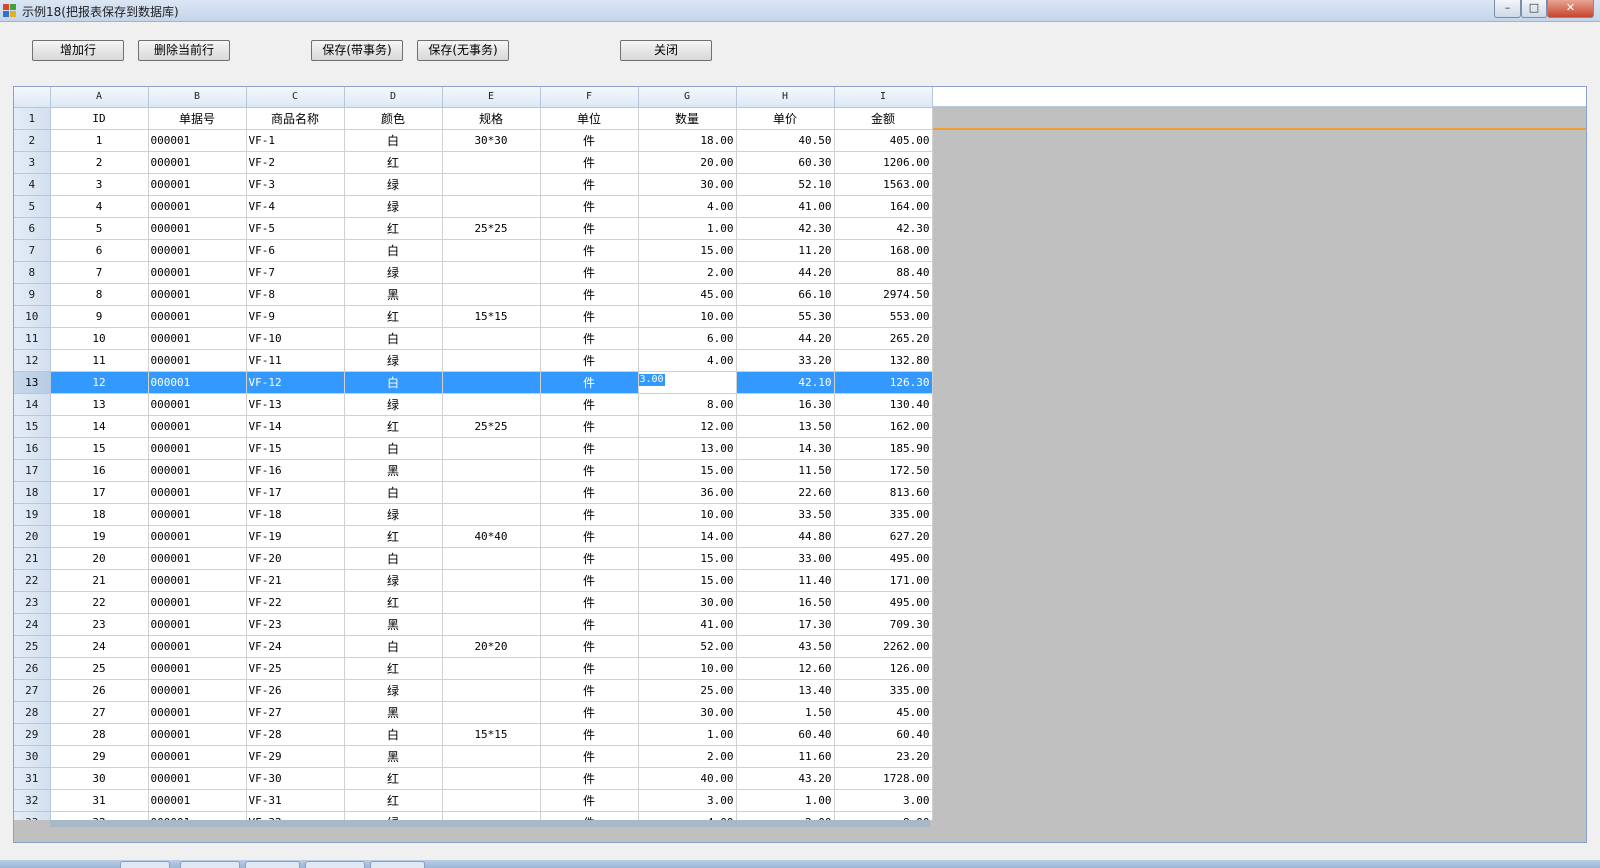 The height and width of the screenshot is (868, 1600). Describe the element at coordinates (687, 602) in the screenshot. I see `cell-qty: 30.00` at that location.